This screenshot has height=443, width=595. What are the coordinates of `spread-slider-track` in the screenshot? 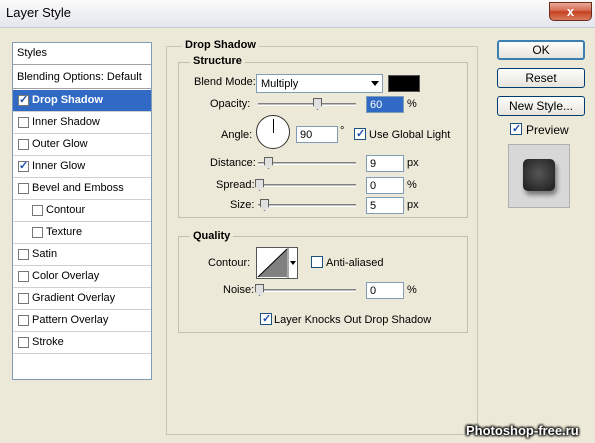 It's located at (307, 185).